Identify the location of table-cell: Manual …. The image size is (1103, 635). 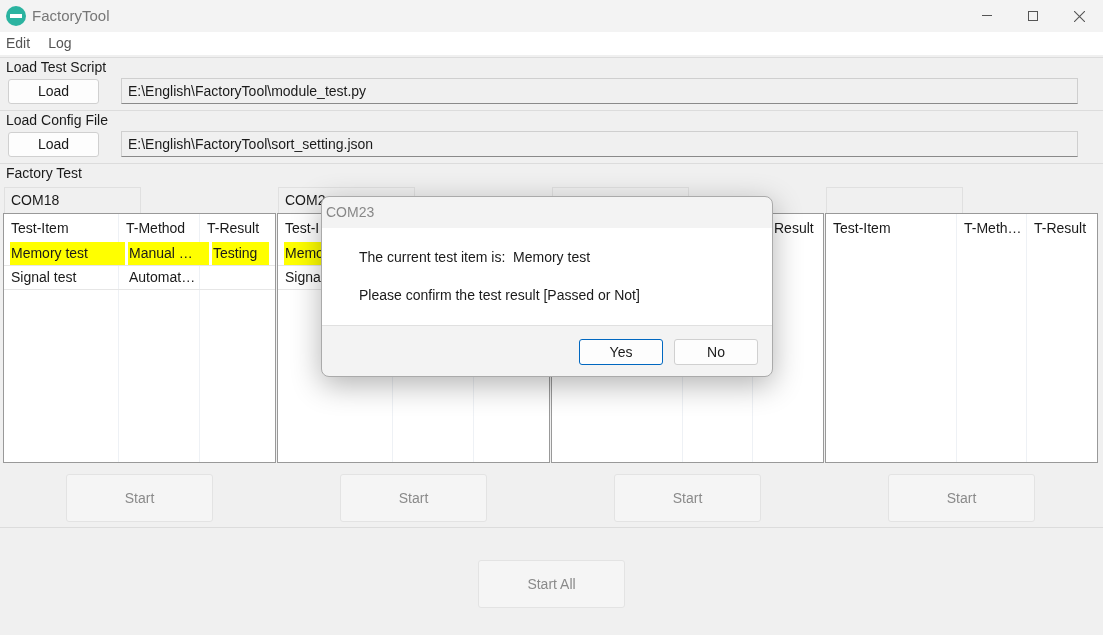
(168, 253).